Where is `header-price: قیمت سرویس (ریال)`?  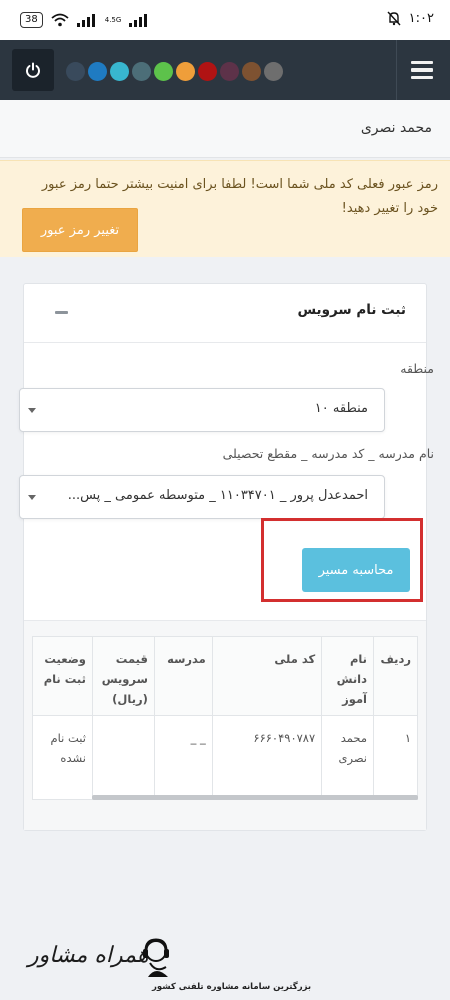 header-price: قیمت سرویس (ریال) is located at coordinates (123, 676).